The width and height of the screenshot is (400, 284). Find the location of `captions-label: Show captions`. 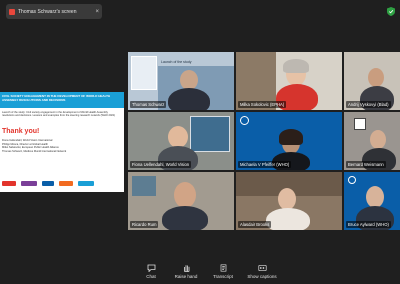

captions-label: Show captions is located at coordinates (262, 276).